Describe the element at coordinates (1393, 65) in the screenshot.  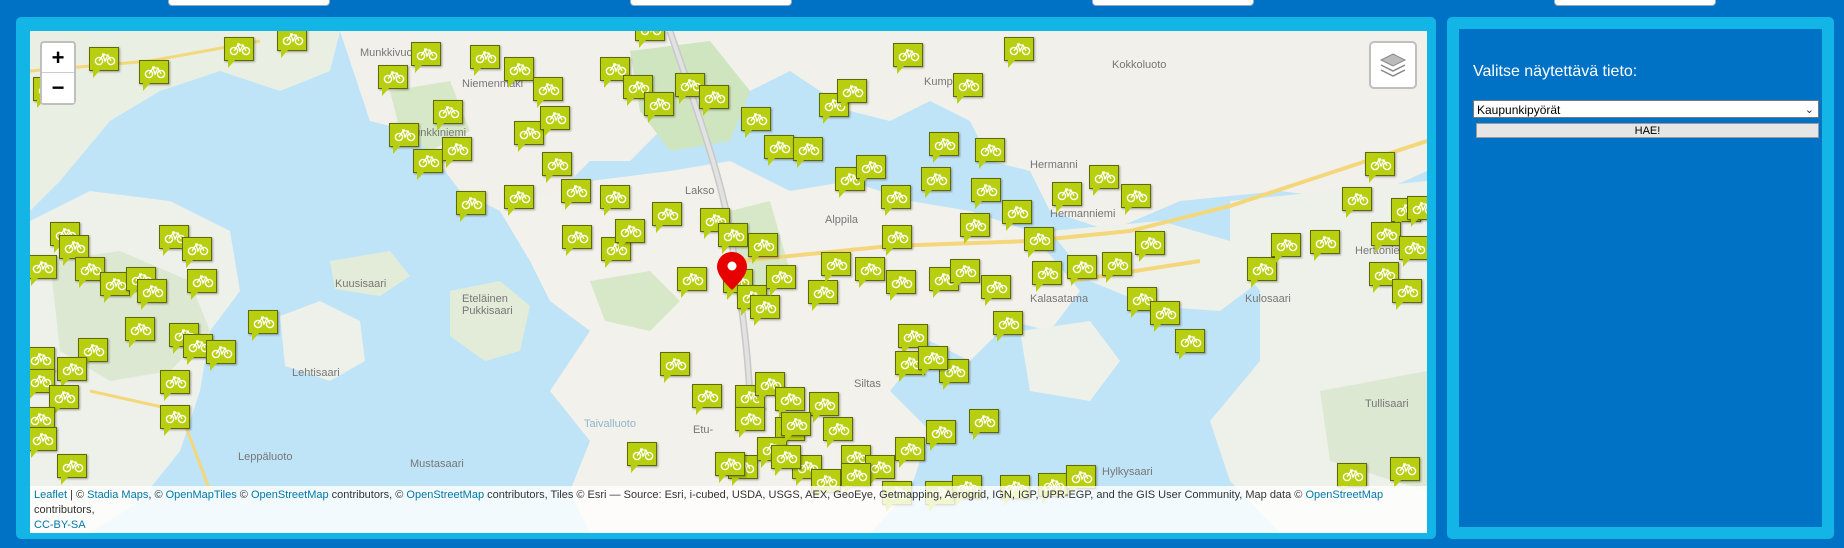
I see `layers-button` at that location.